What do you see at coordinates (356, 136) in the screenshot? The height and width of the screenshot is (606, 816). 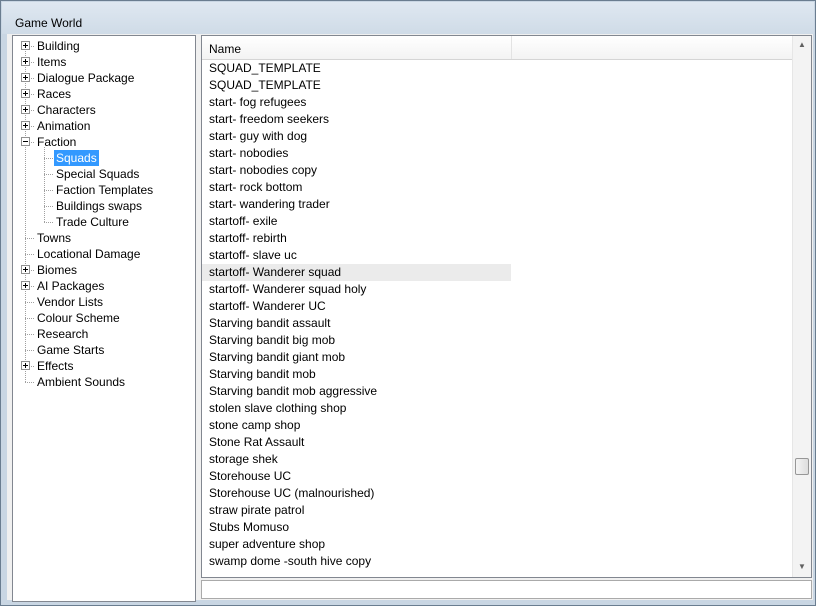 I see `list-item: start- guy with dog` at bounding box center [356, 136].